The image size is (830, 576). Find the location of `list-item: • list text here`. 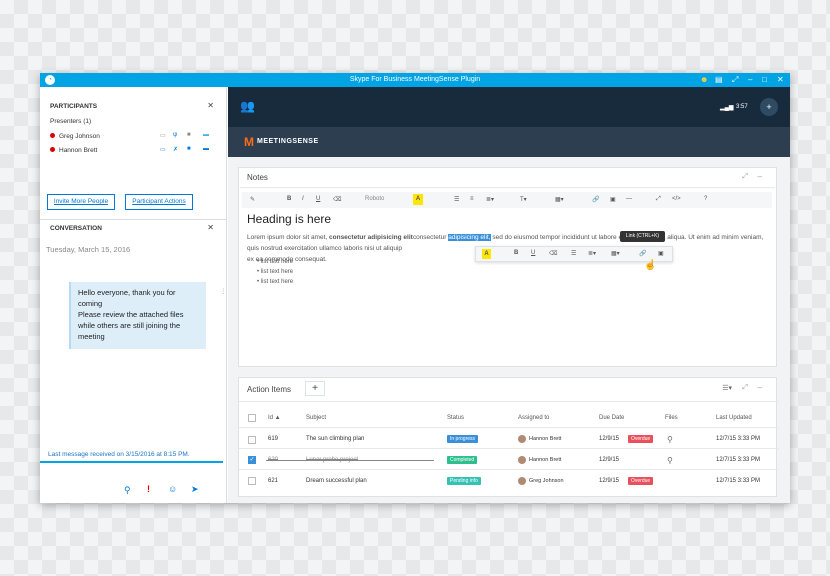

list-item: • list text here is located at coordinates (275, 272).